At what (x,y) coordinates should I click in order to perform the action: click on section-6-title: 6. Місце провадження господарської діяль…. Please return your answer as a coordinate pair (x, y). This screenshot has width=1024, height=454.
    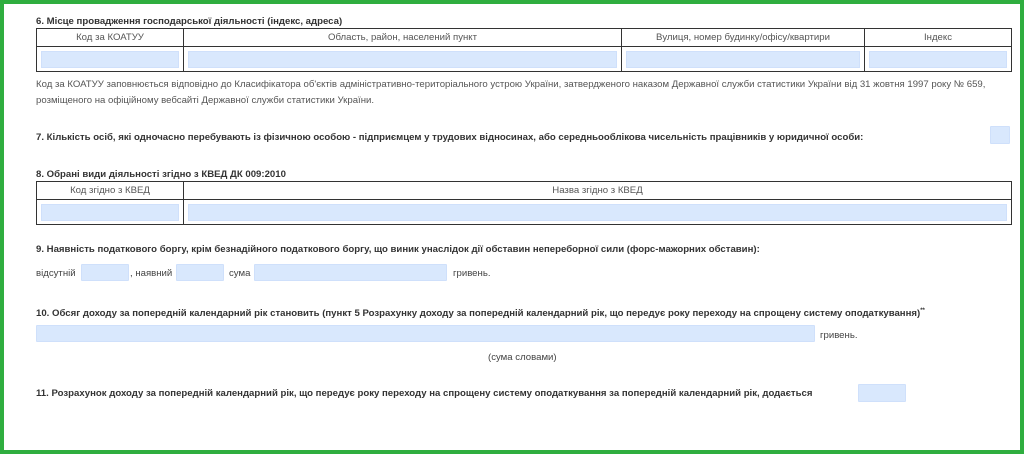
    Looking at the image, I should click on (189, 21).